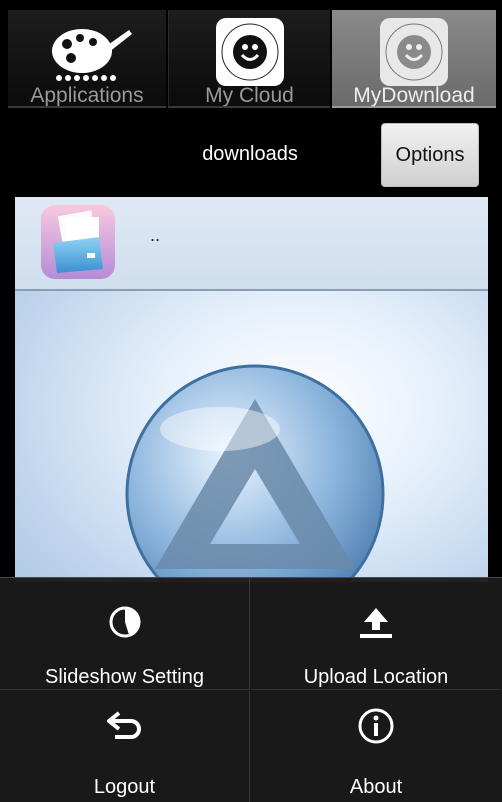 The width and height of the screenshot is (502, 802). I want to click on current-path-title: downloads, so click(250, 154).